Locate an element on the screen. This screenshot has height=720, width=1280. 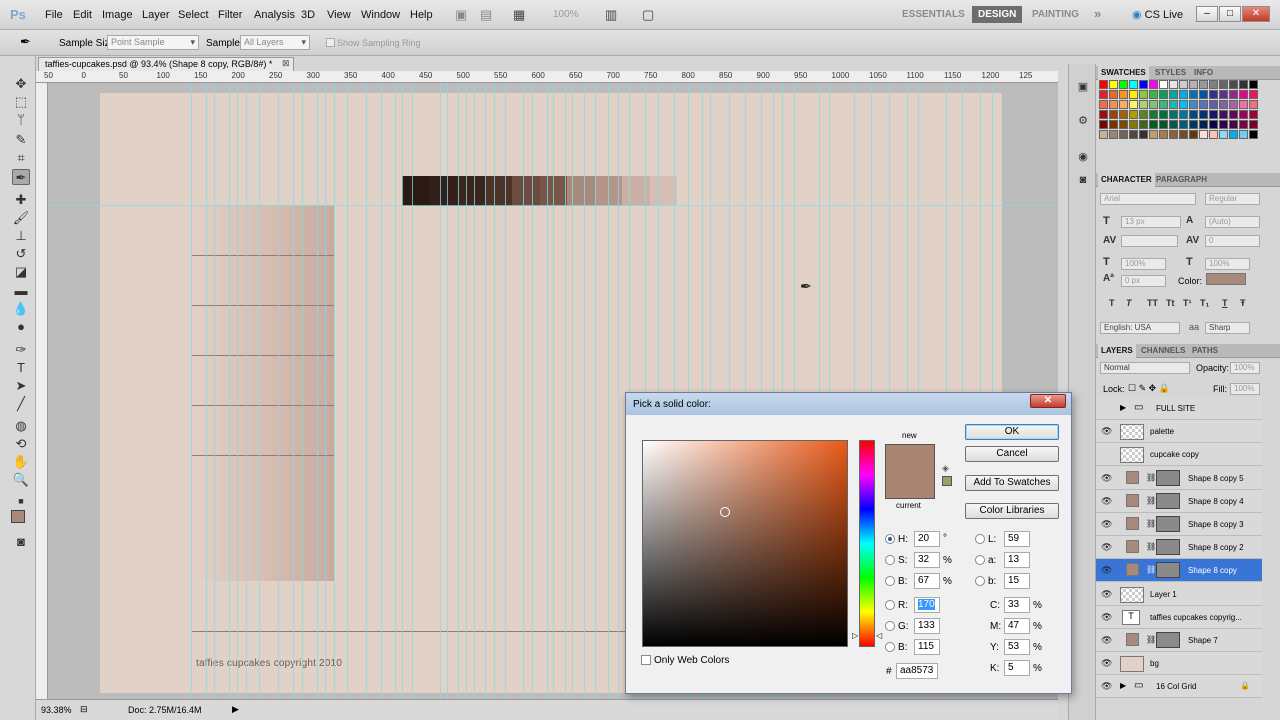
lasso-tool-icon: ᛘ is located at coordinates (21, 120).